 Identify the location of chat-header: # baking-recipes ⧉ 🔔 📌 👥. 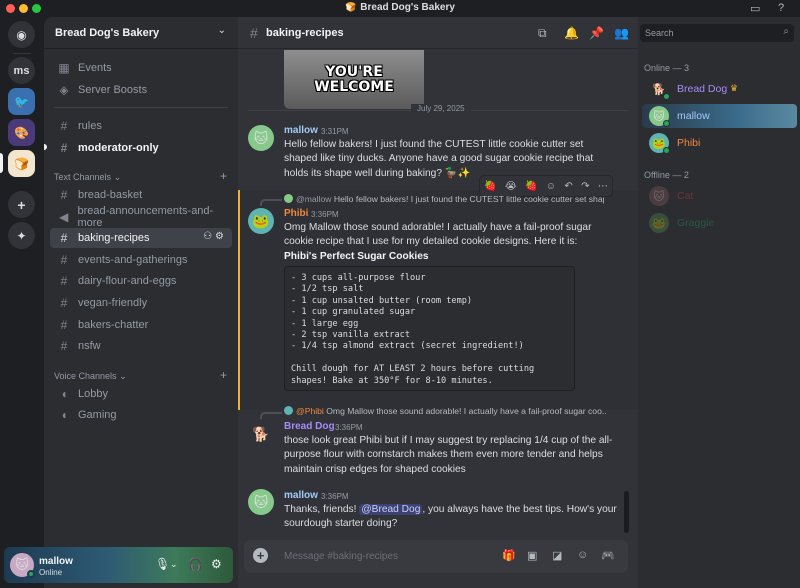
(438, 33).